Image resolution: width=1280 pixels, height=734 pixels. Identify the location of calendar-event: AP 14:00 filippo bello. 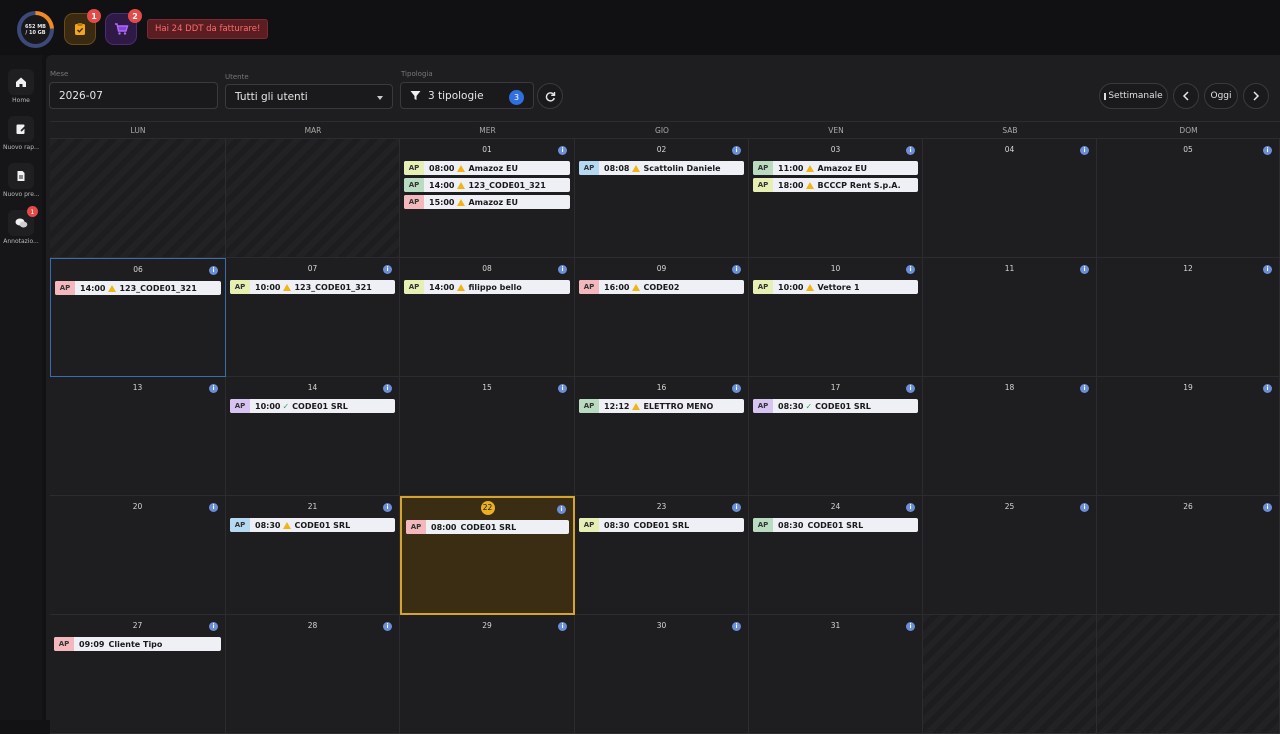
(487, 287).